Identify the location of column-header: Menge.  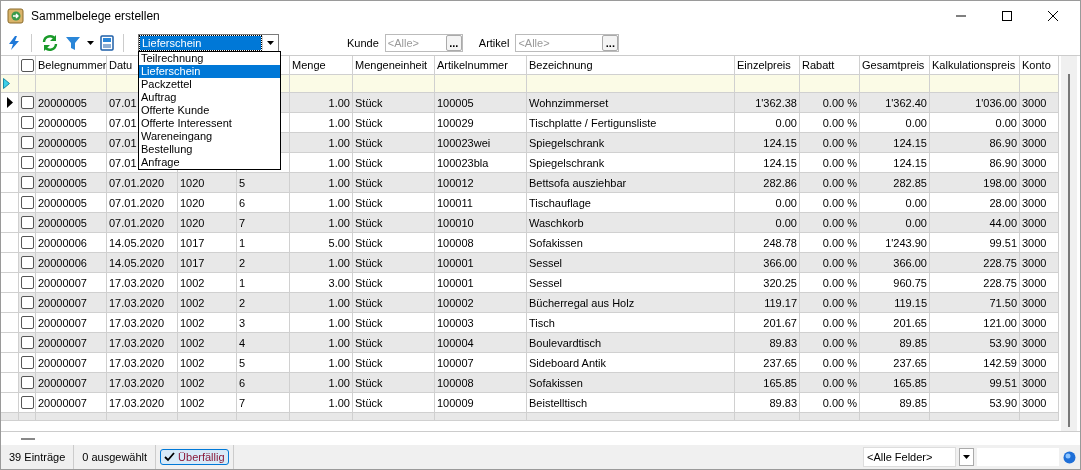
(309, 65).